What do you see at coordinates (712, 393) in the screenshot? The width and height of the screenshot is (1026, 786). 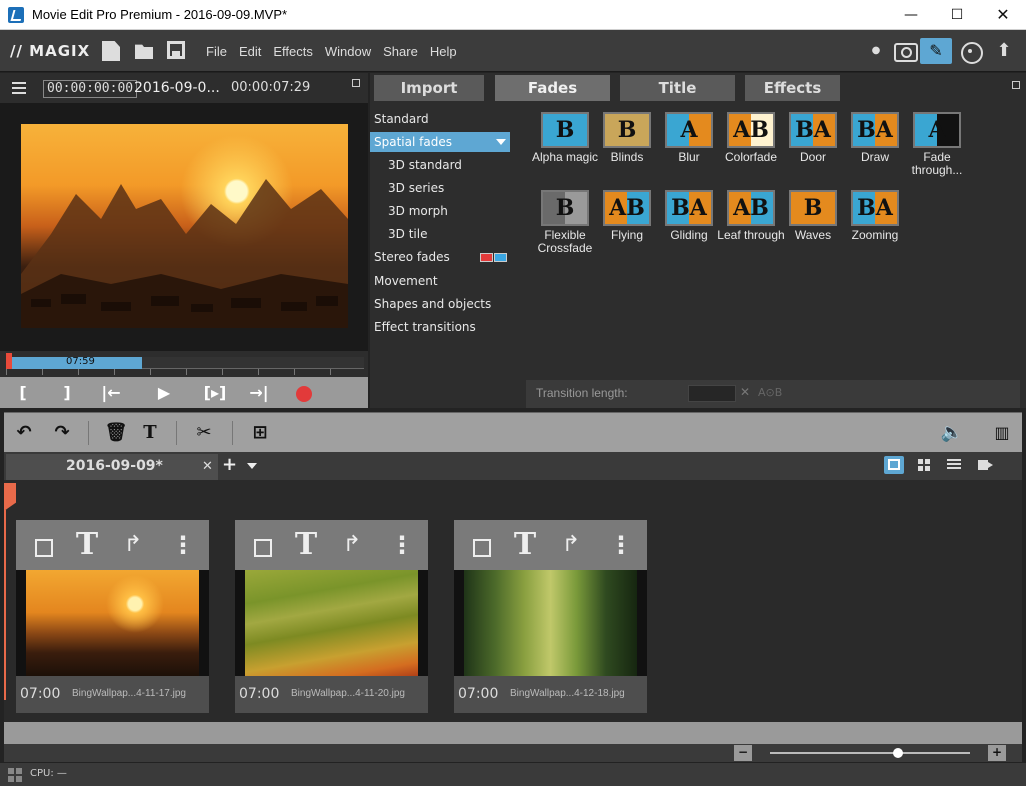 I see `transition-length-input` at bounding box center [712, 393].